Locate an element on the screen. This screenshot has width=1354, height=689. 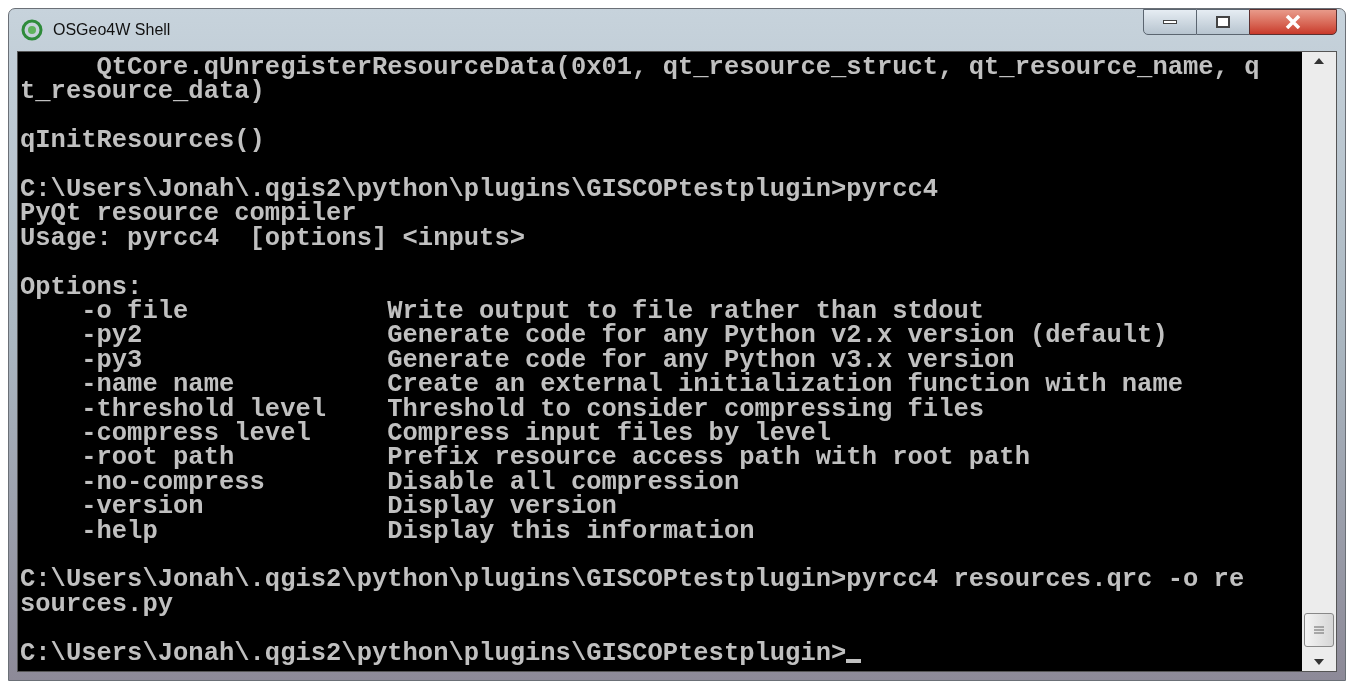
console-line: PyQt resource compiler is located at coordinates (188, 214).